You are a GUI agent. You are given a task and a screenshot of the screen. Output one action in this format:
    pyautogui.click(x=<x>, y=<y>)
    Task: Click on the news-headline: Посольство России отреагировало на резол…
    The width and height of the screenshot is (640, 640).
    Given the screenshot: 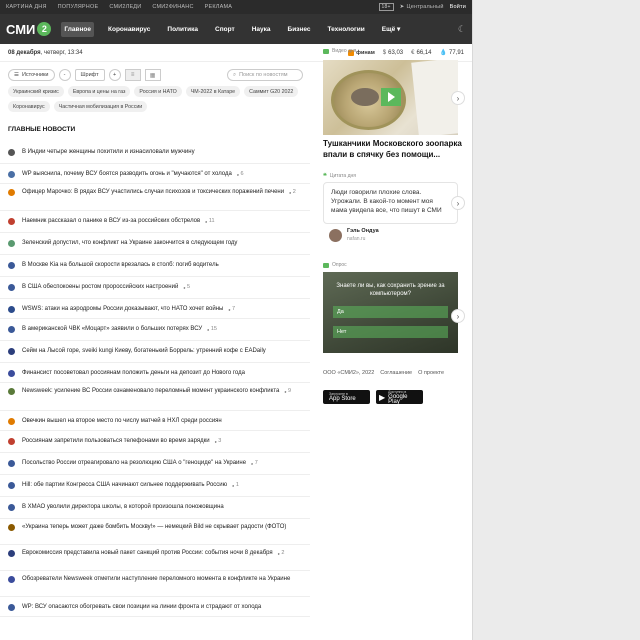 What is the action you would take?
    pyautogui.click(x=163, y=463)
    